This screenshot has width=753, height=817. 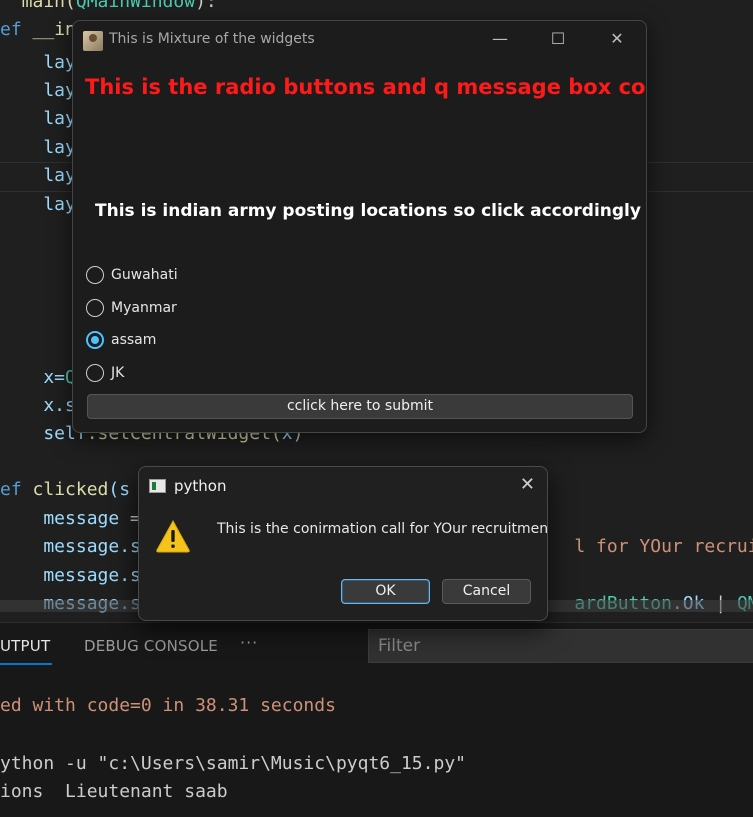 I want to click on submit-button: cclick here to submit, so click(x=360, y=406).